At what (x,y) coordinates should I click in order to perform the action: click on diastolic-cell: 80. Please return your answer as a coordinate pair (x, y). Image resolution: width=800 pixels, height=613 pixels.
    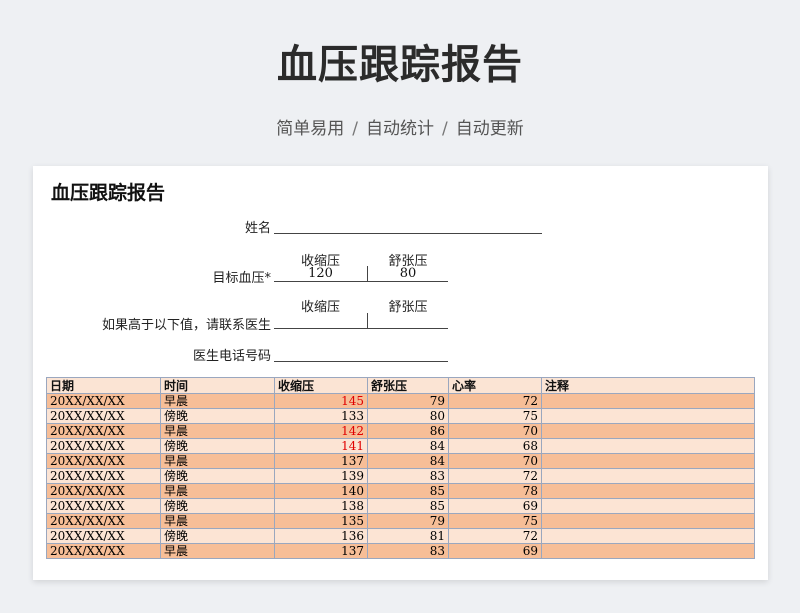
    Looking at the image, I should click on (408, 416).